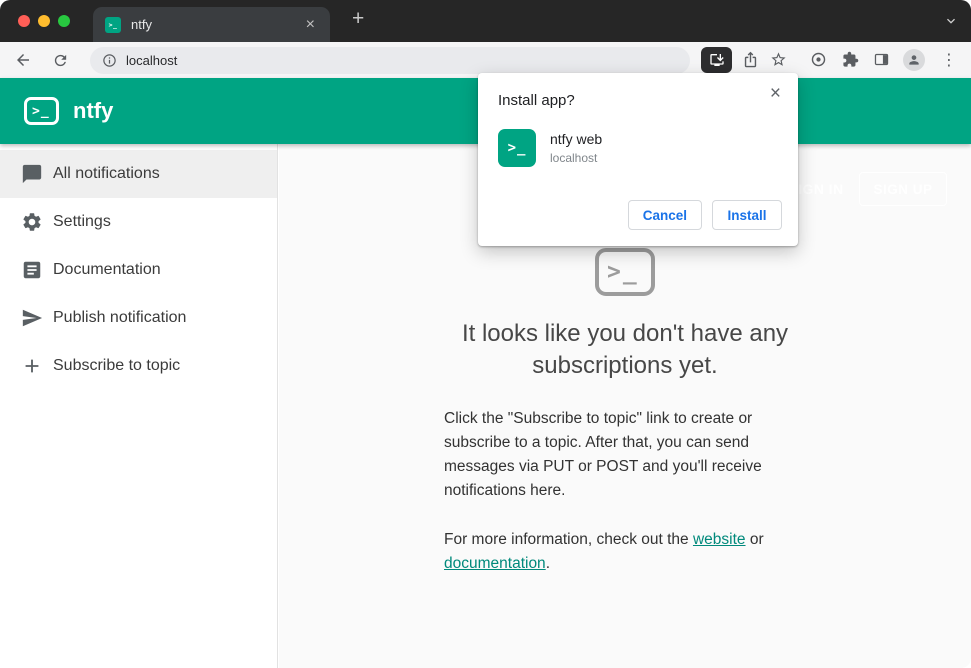 This screenshot has width=971, height=668. I want to click on site-info-icon, so click(109, 60).